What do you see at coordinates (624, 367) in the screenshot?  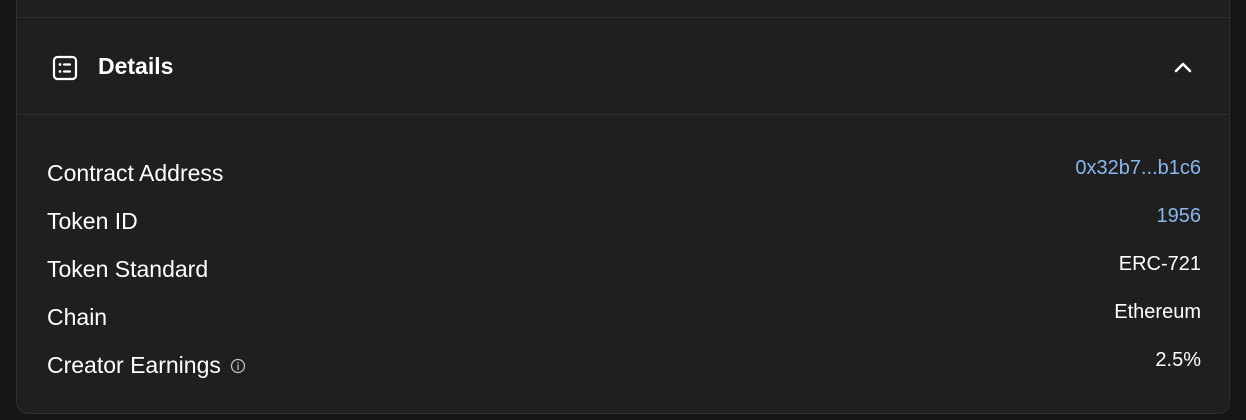 I see `detail-row-creator-earnings: Creator Earnings 2.5%` at bounding box center [624, 367].